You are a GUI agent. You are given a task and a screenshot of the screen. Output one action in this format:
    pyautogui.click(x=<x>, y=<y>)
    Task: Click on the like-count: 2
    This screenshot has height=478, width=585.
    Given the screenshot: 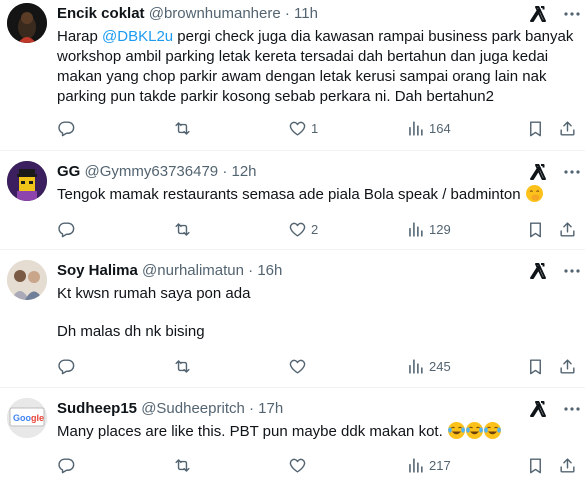 What is the action you would take?
    pyautogui.click(x=315, y=229)
    